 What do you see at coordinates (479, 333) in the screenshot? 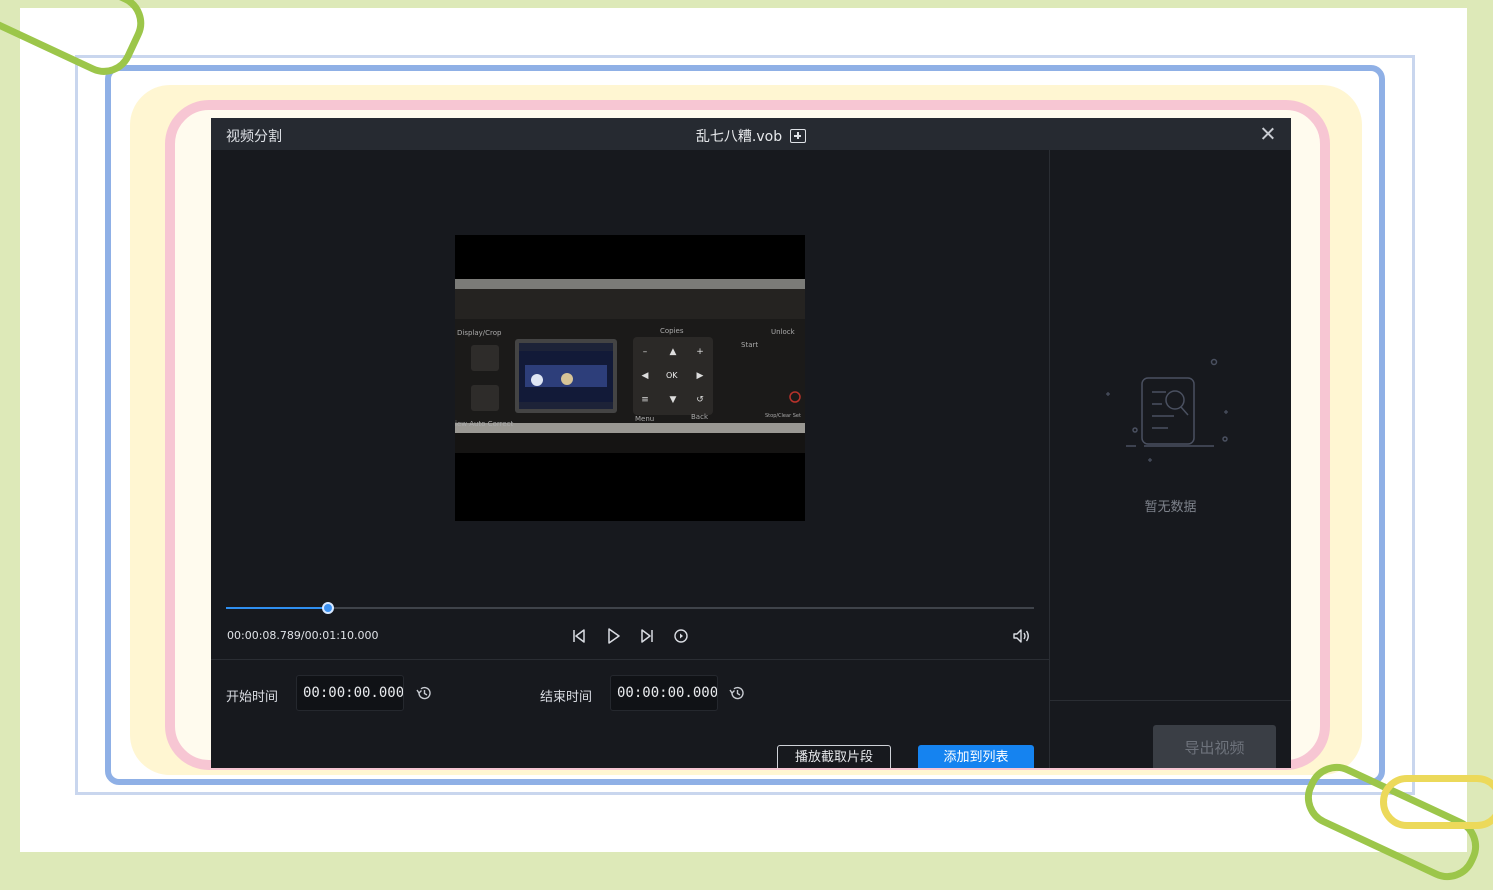
I see `frame-text-display-crop: Display/Crop` at bounding box center [479, 333].